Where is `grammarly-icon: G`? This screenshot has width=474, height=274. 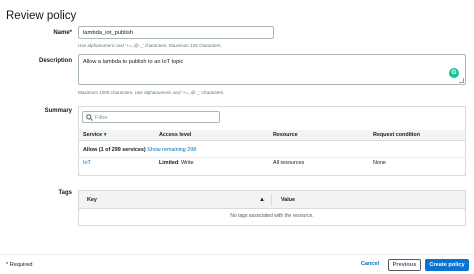
grammarly-icon: G is located at coordinates (454, 73).